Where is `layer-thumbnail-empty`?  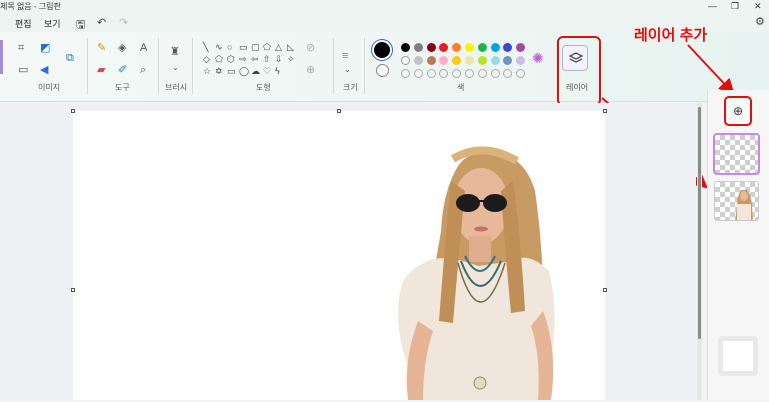
layer-thumbnail-empty is located at coordinates (736, 154).